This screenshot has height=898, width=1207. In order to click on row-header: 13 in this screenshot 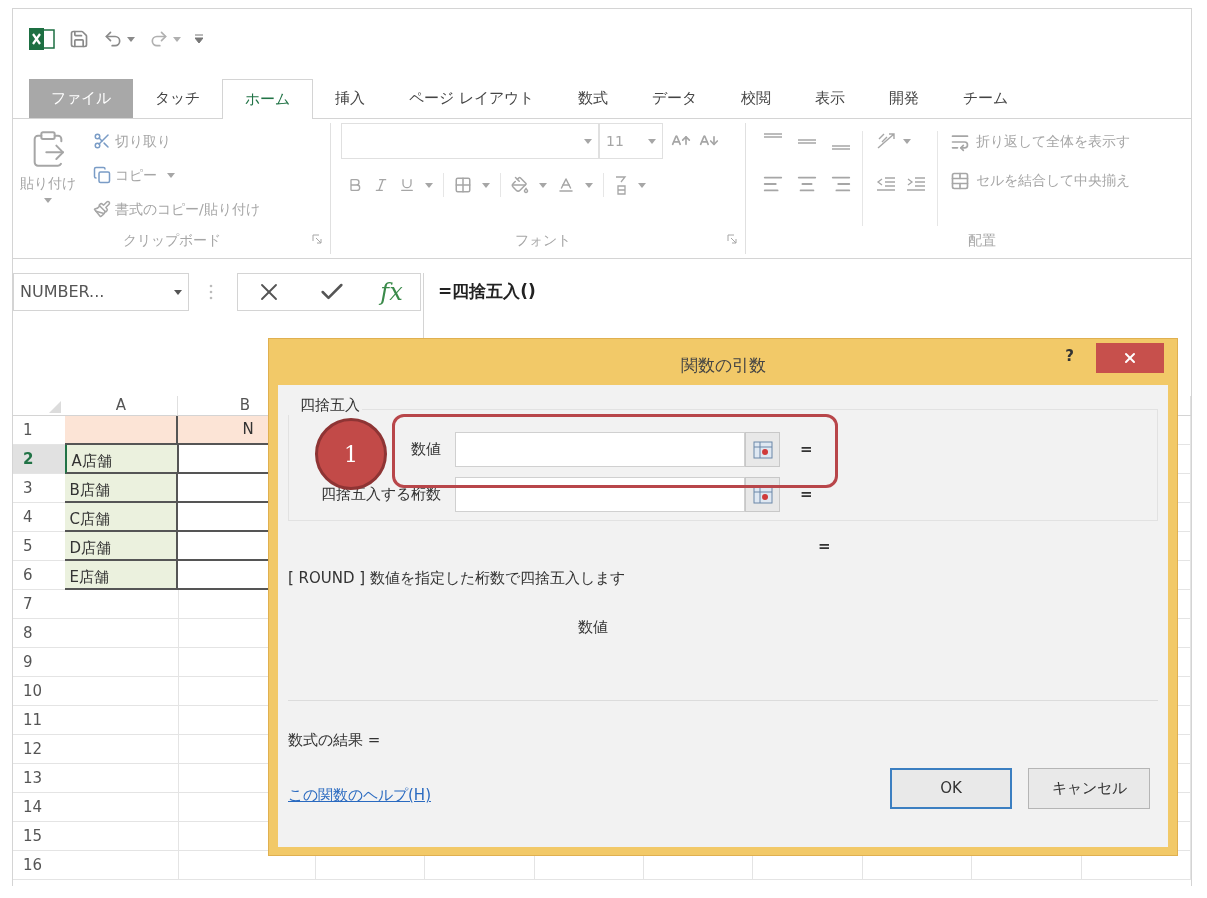, I will do `click(39, 778)`.